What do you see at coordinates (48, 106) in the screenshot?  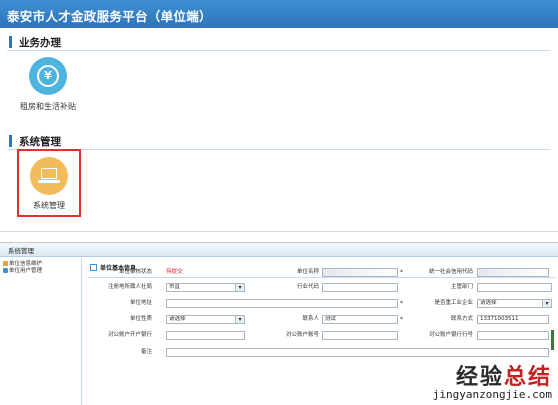 I see `tile-rent-subsidy-label: 租房和生活补贴` at bounding box center [48, 106].